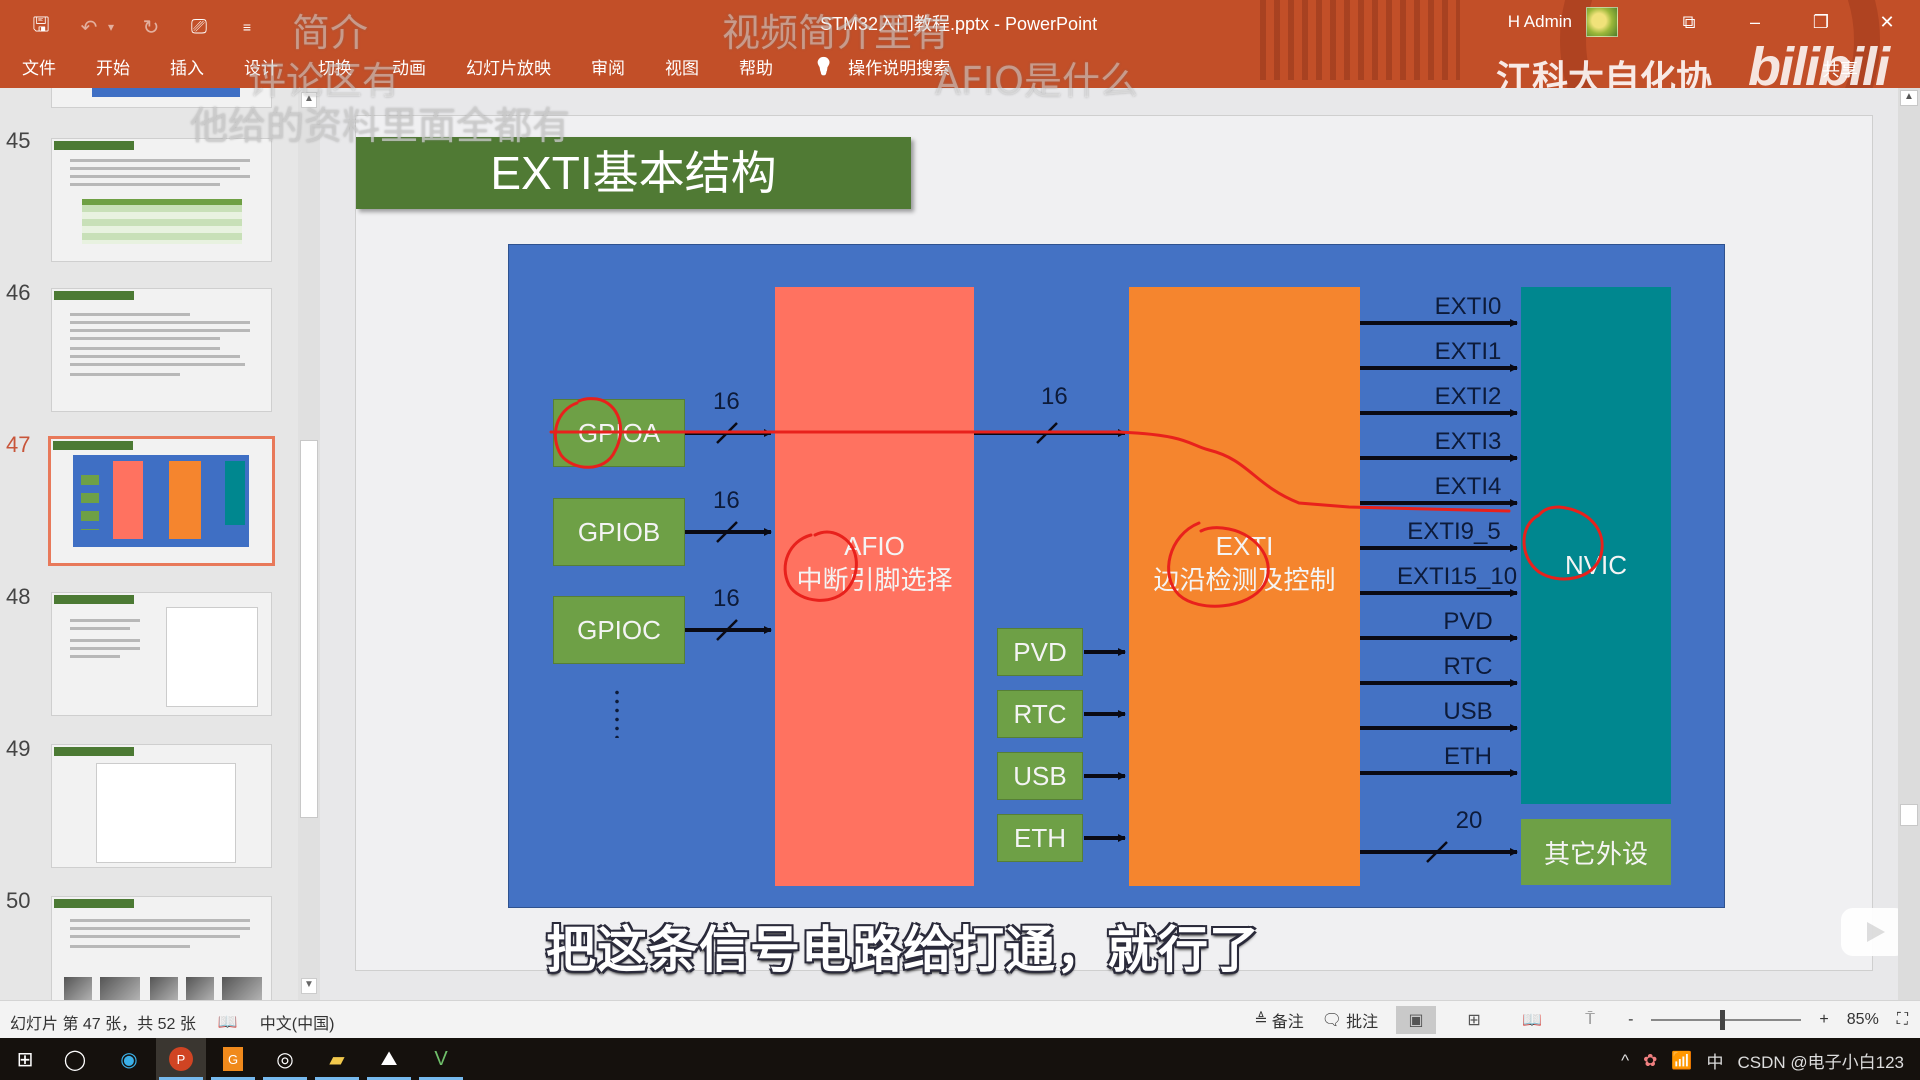 Image resolution: width=1920 pixels, height=1080 pixels. Describe the element at coordinates (228, 1022) in the screenshot. I see `spelling-check-icon: 📖` at that location.